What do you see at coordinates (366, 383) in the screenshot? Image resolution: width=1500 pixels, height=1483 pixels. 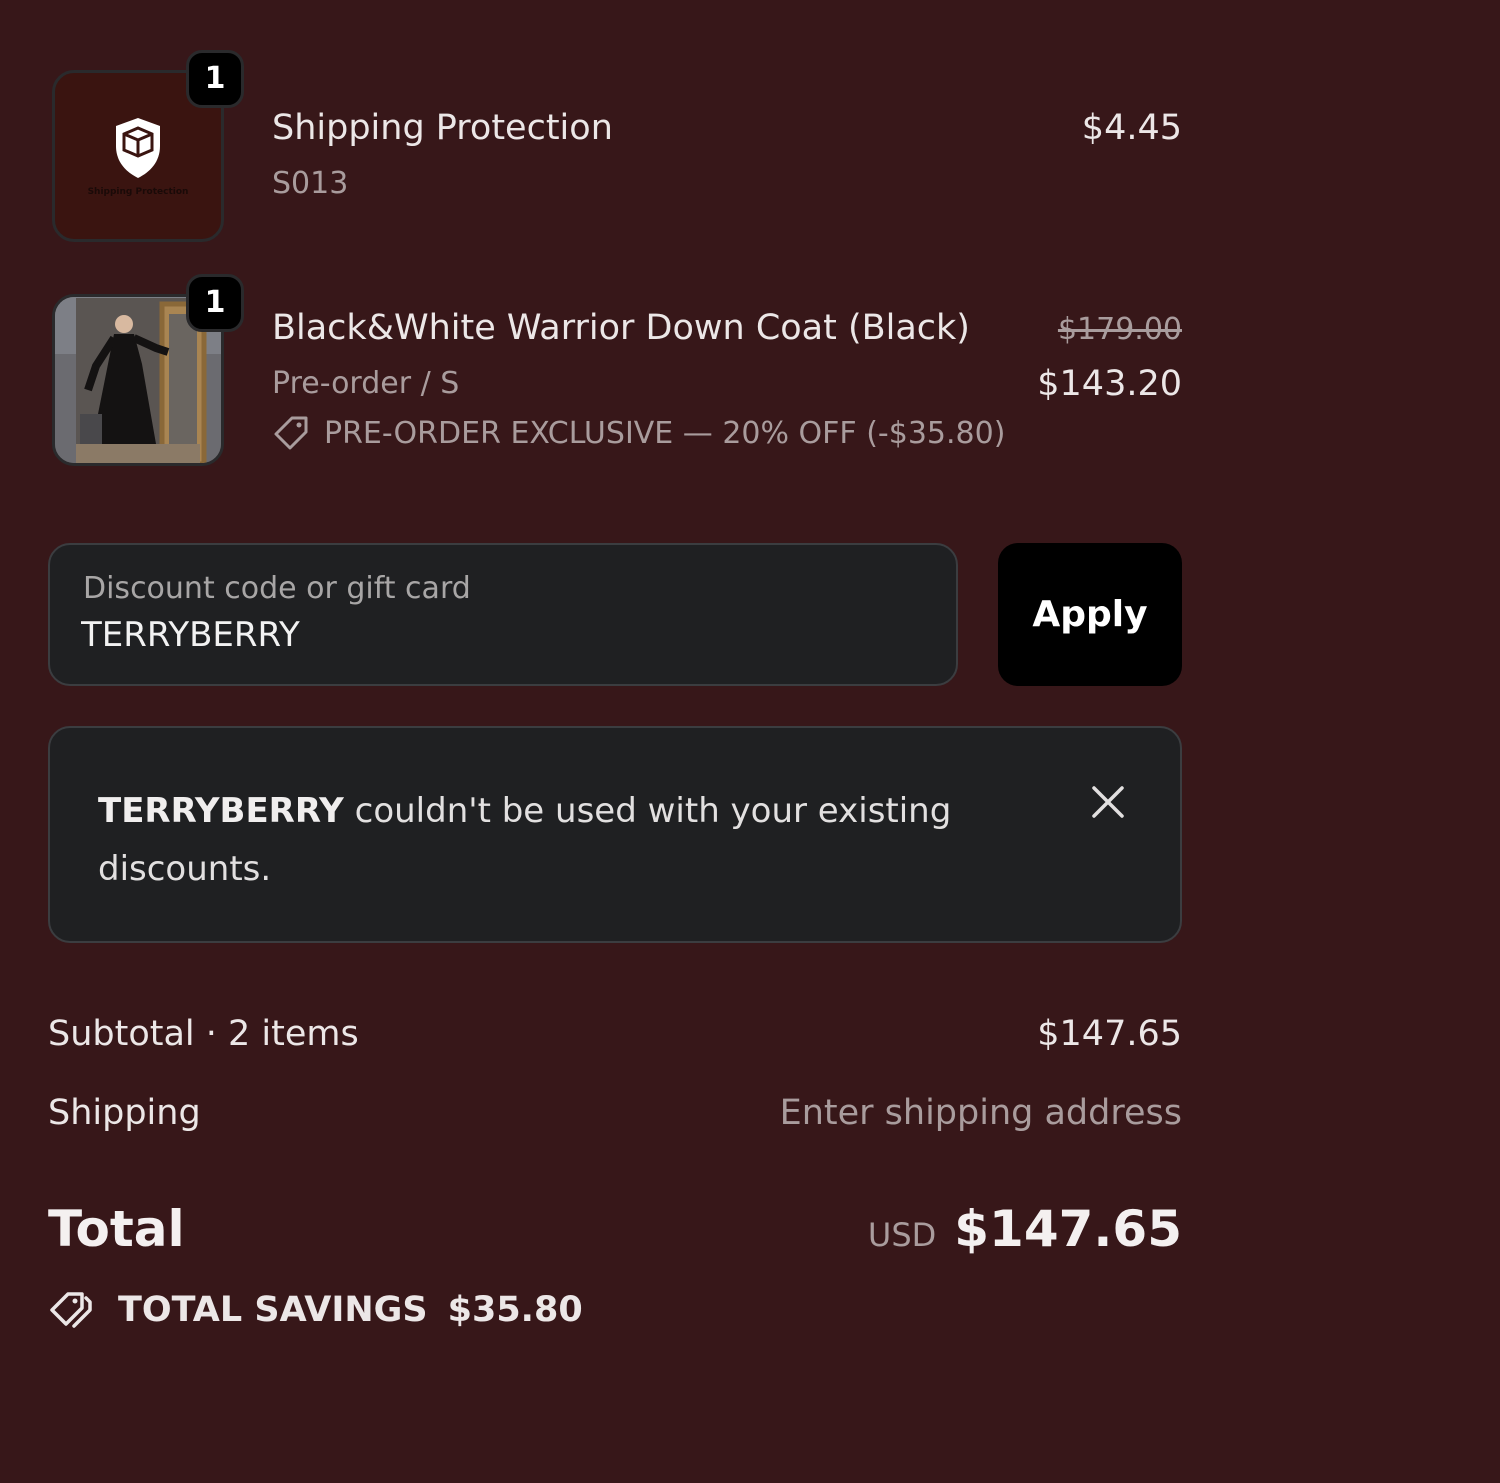 I see `item-variant: Pre-order / S` at bounding box center [366, 383].